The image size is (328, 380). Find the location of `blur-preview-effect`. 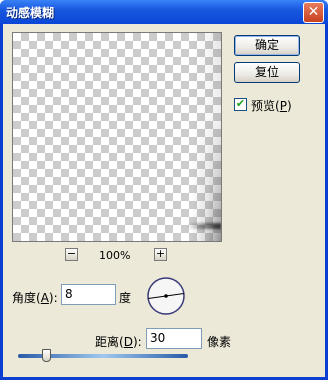

blur-preview-effect is located at coordinates (206, 137).